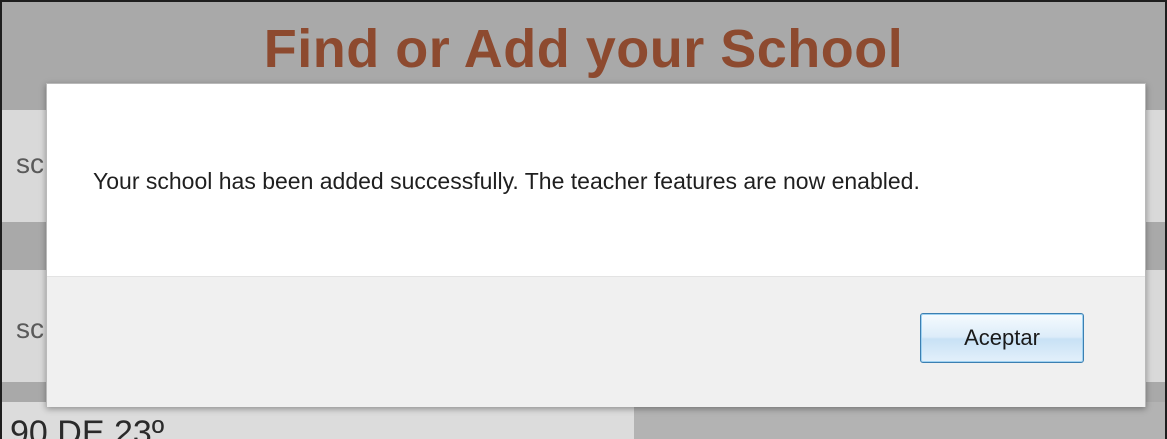 The height and width of the screenshot is (439, 1167). Describe the element at coordinates (899, 420) in the screenshot. I see `bottom-strip-right` at that location.